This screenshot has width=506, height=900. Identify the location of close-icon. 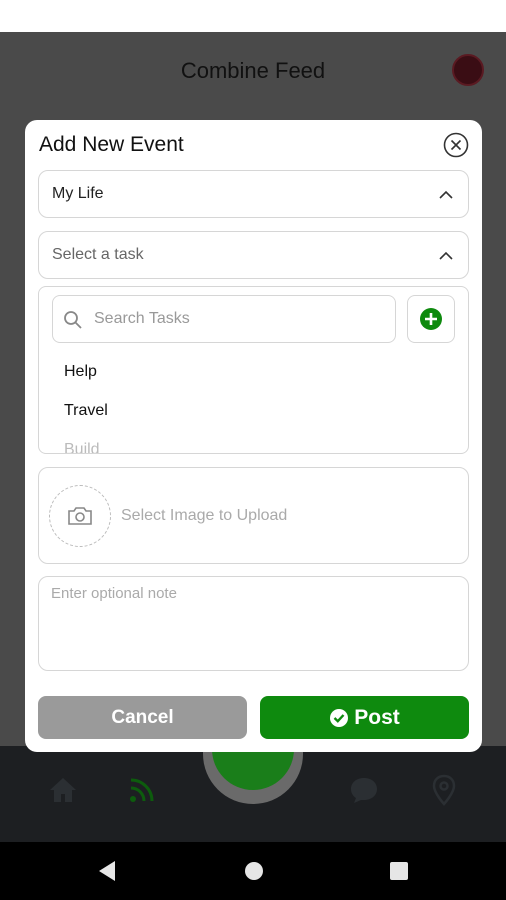
(456, 145).